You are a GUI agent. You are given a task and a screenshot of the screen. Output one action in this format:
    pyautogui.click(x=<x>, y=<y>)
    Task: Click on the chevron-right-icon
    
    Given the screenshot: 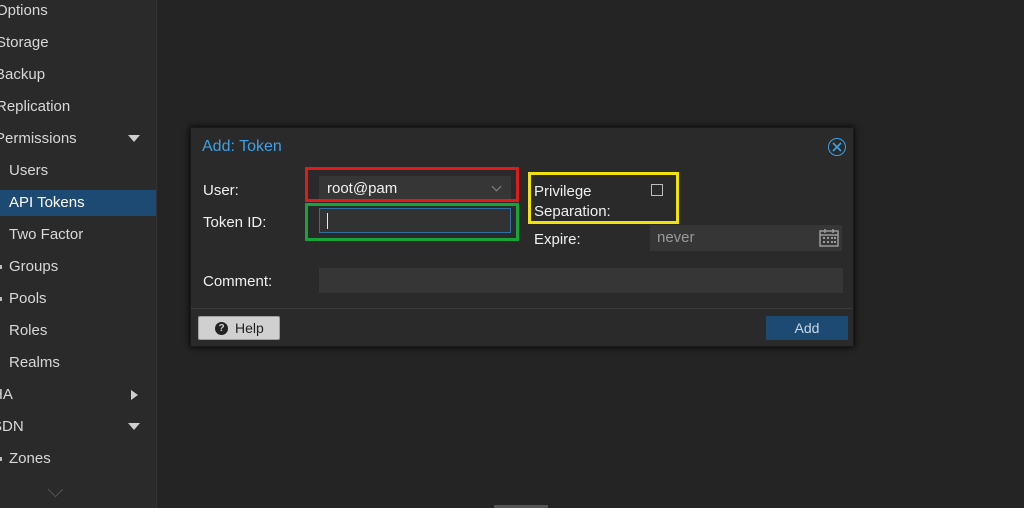 What is the action you would take?
    pyautogui.click(x=134, y=395)
    